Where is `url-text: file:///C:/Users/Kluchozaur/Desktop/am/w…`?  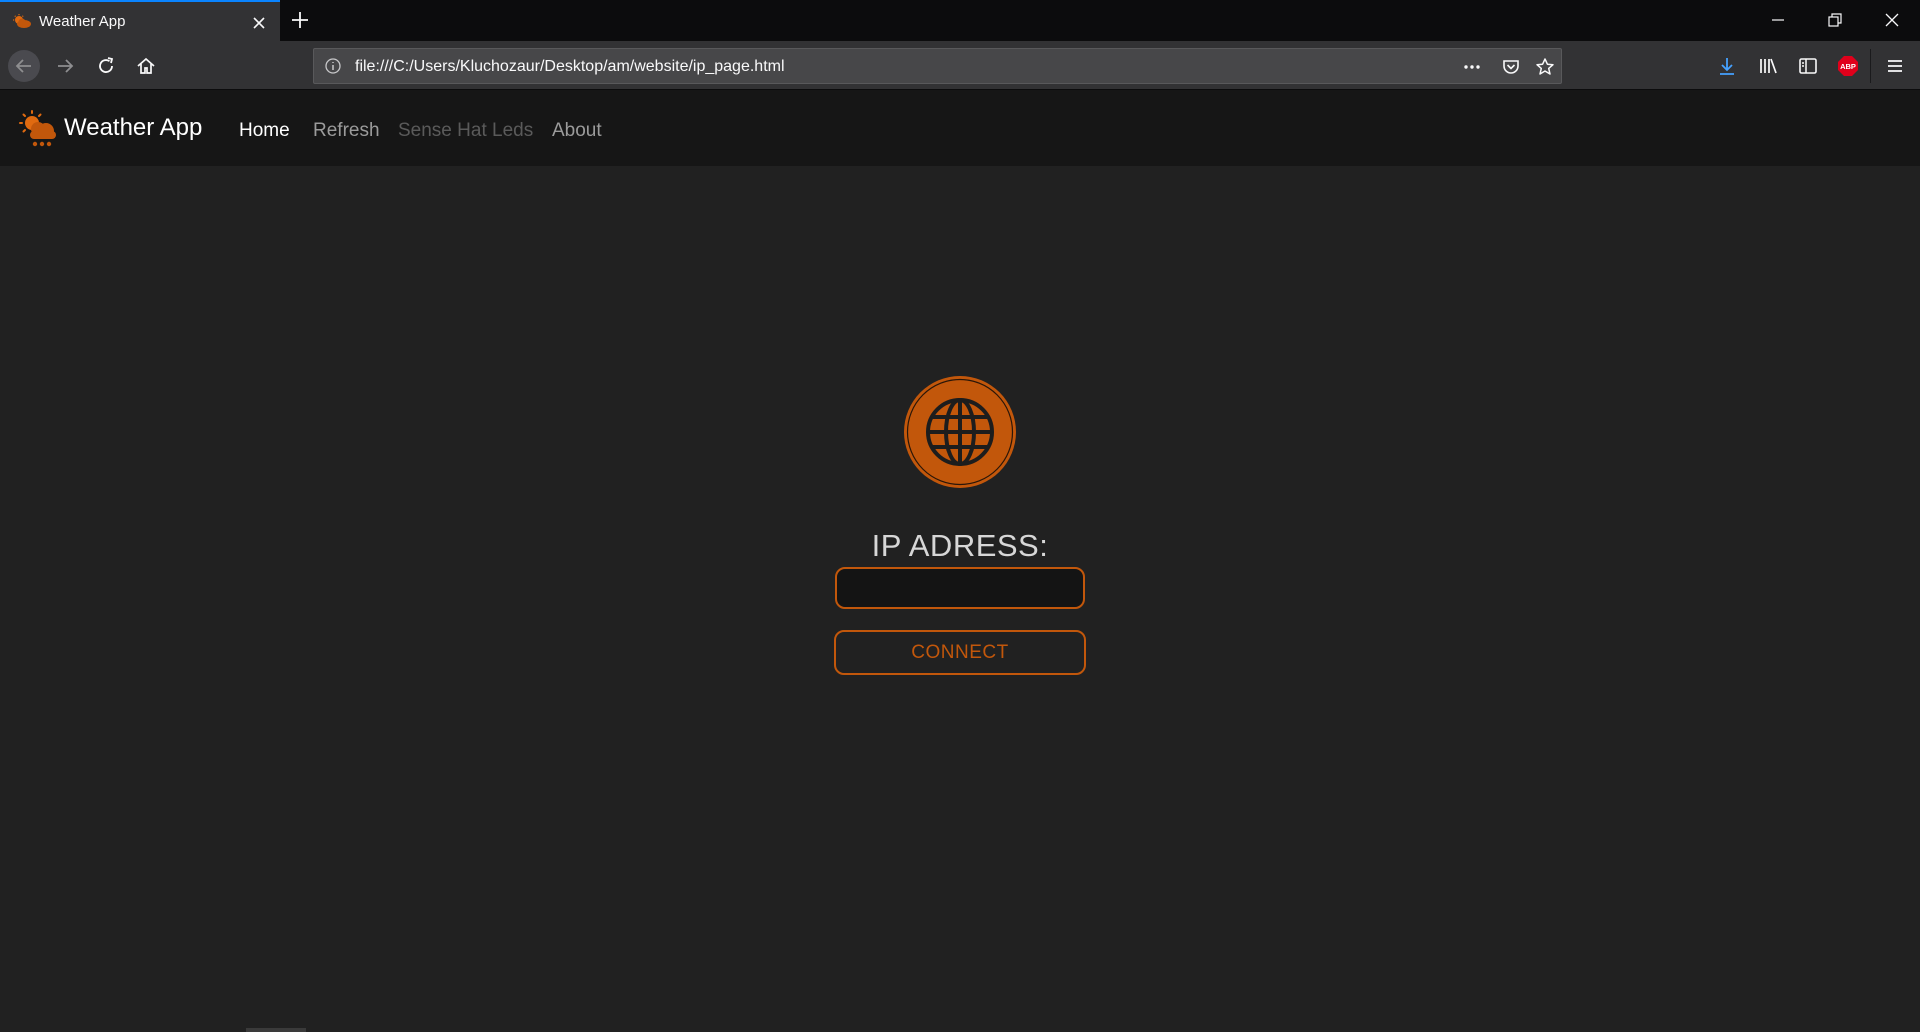 url-text: file:///C:/Users/Kluchozaur/Desktop/am/w… is located at coordinates (570, 67).